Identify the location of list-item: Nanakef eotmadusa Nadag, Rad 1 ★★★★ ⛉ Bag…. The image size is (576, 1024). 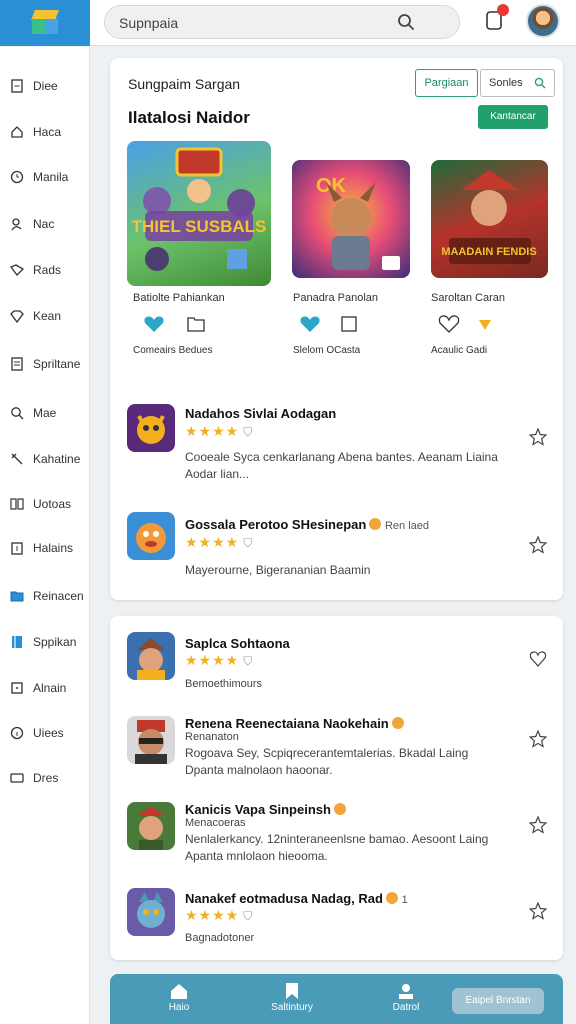
(336, 918).